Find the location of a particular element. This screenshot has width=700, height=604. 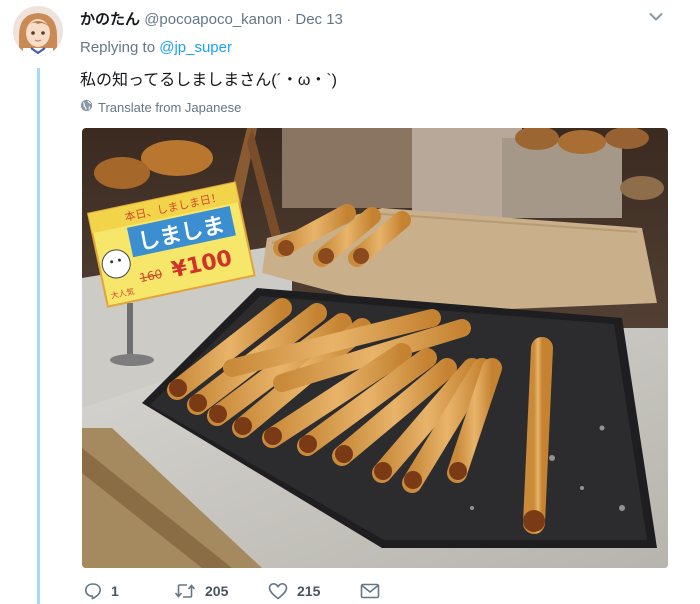

thread-line is located at coordinates (38, 336).